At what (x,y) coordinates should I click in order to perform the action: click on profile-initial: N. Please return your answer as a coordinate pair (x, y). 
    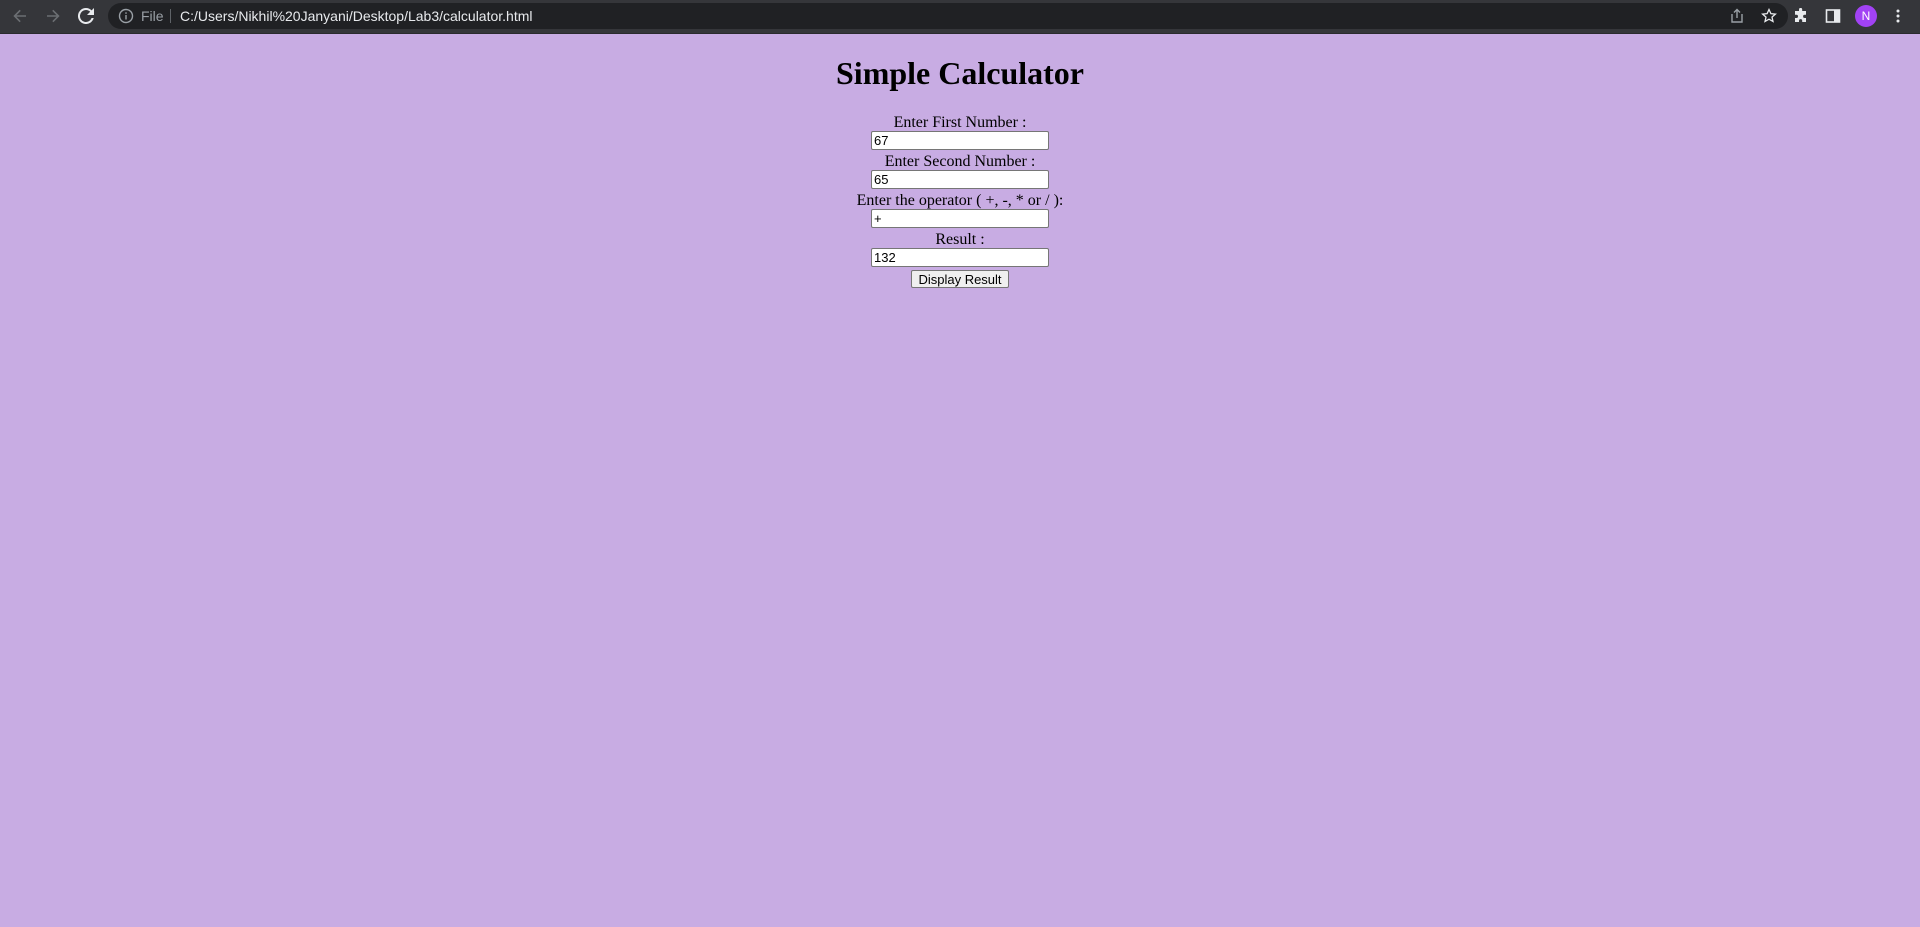
    Looking at the image, I should click on (1866, 16).